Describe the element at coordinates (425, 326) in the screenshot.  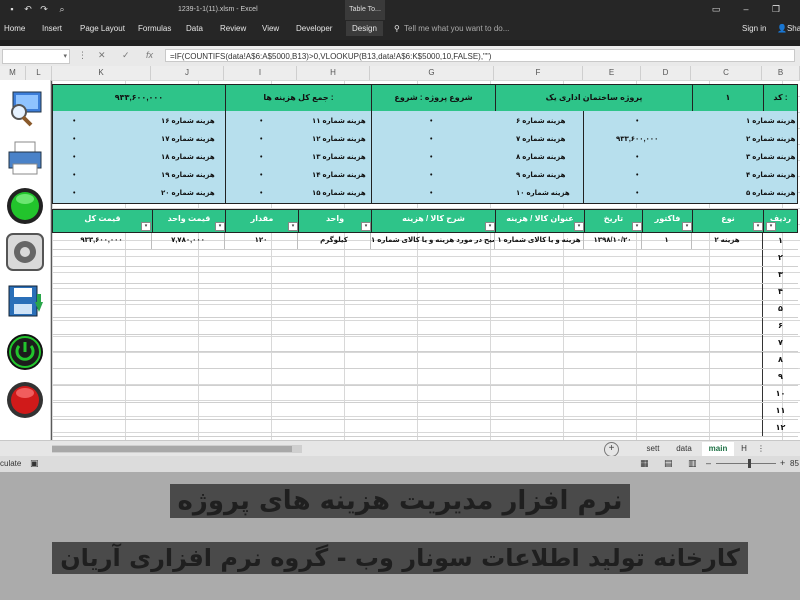
I see `table-row: ۶` at that location.